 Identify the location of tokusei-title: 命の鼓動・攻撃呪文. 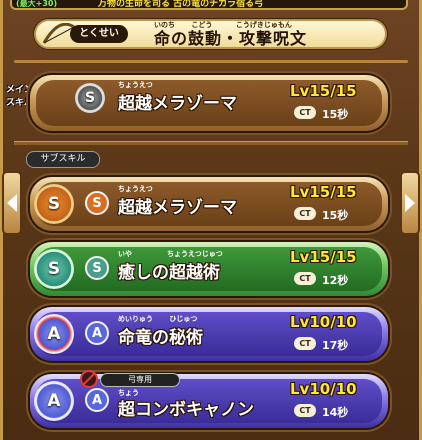
(231, 38).